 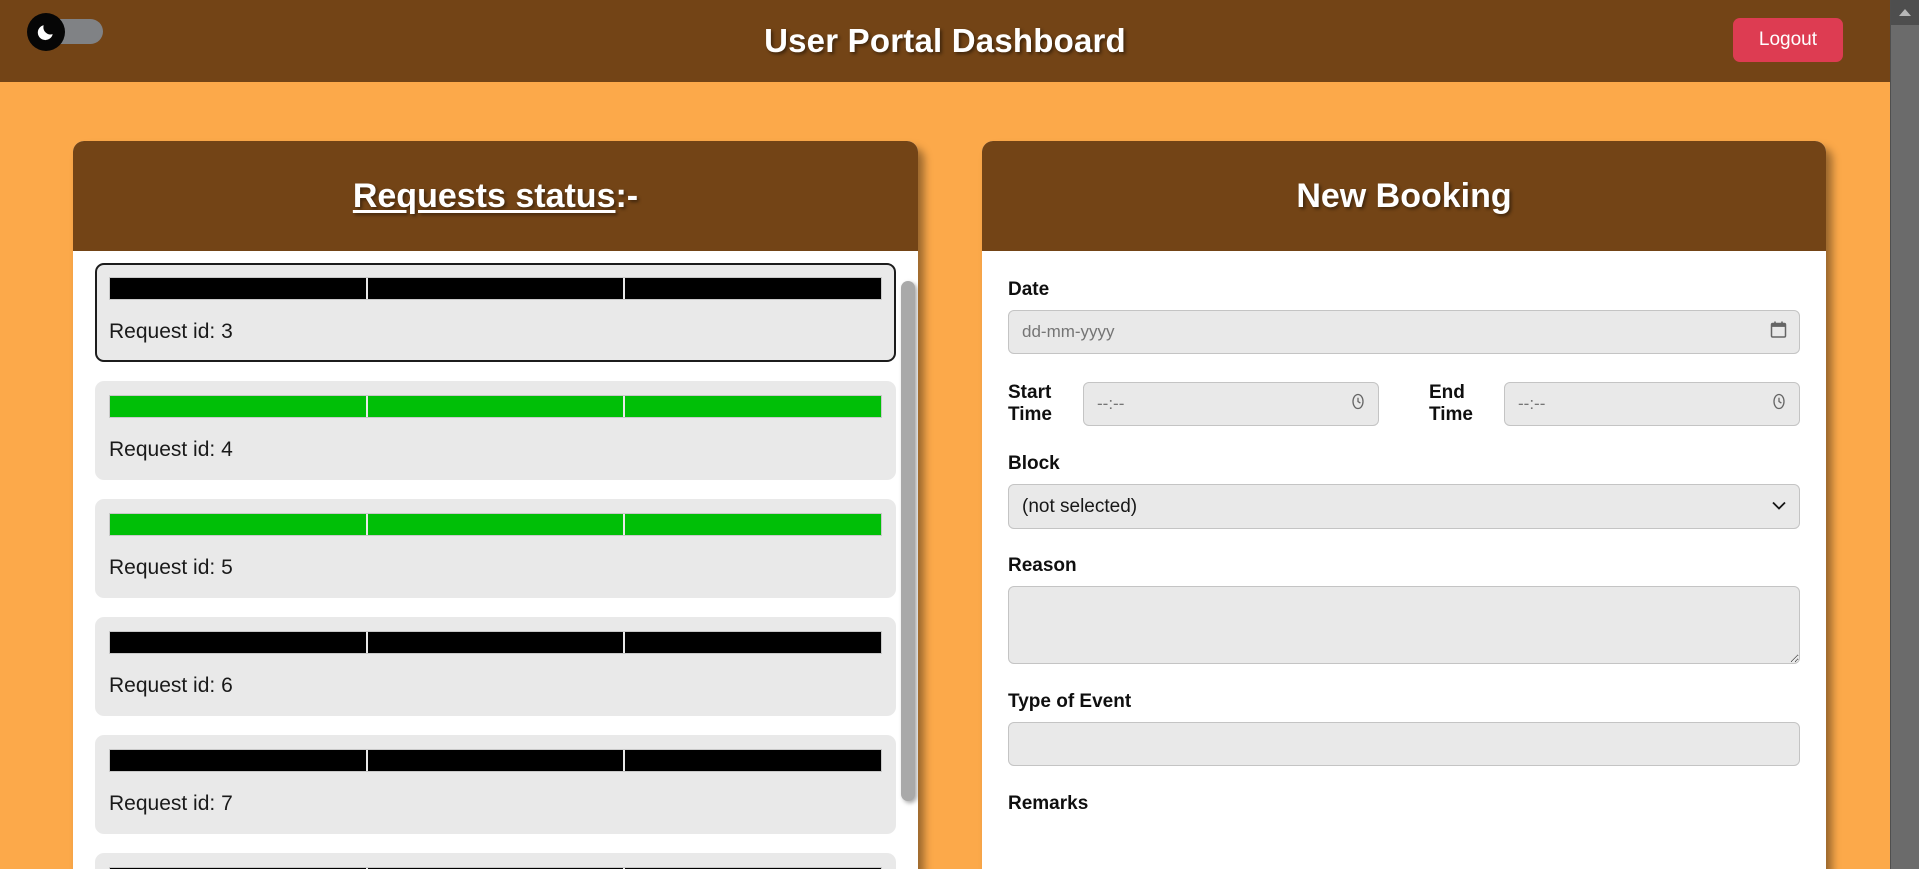 I want to click on scroll-up-button, so click(x=1905, y=12).